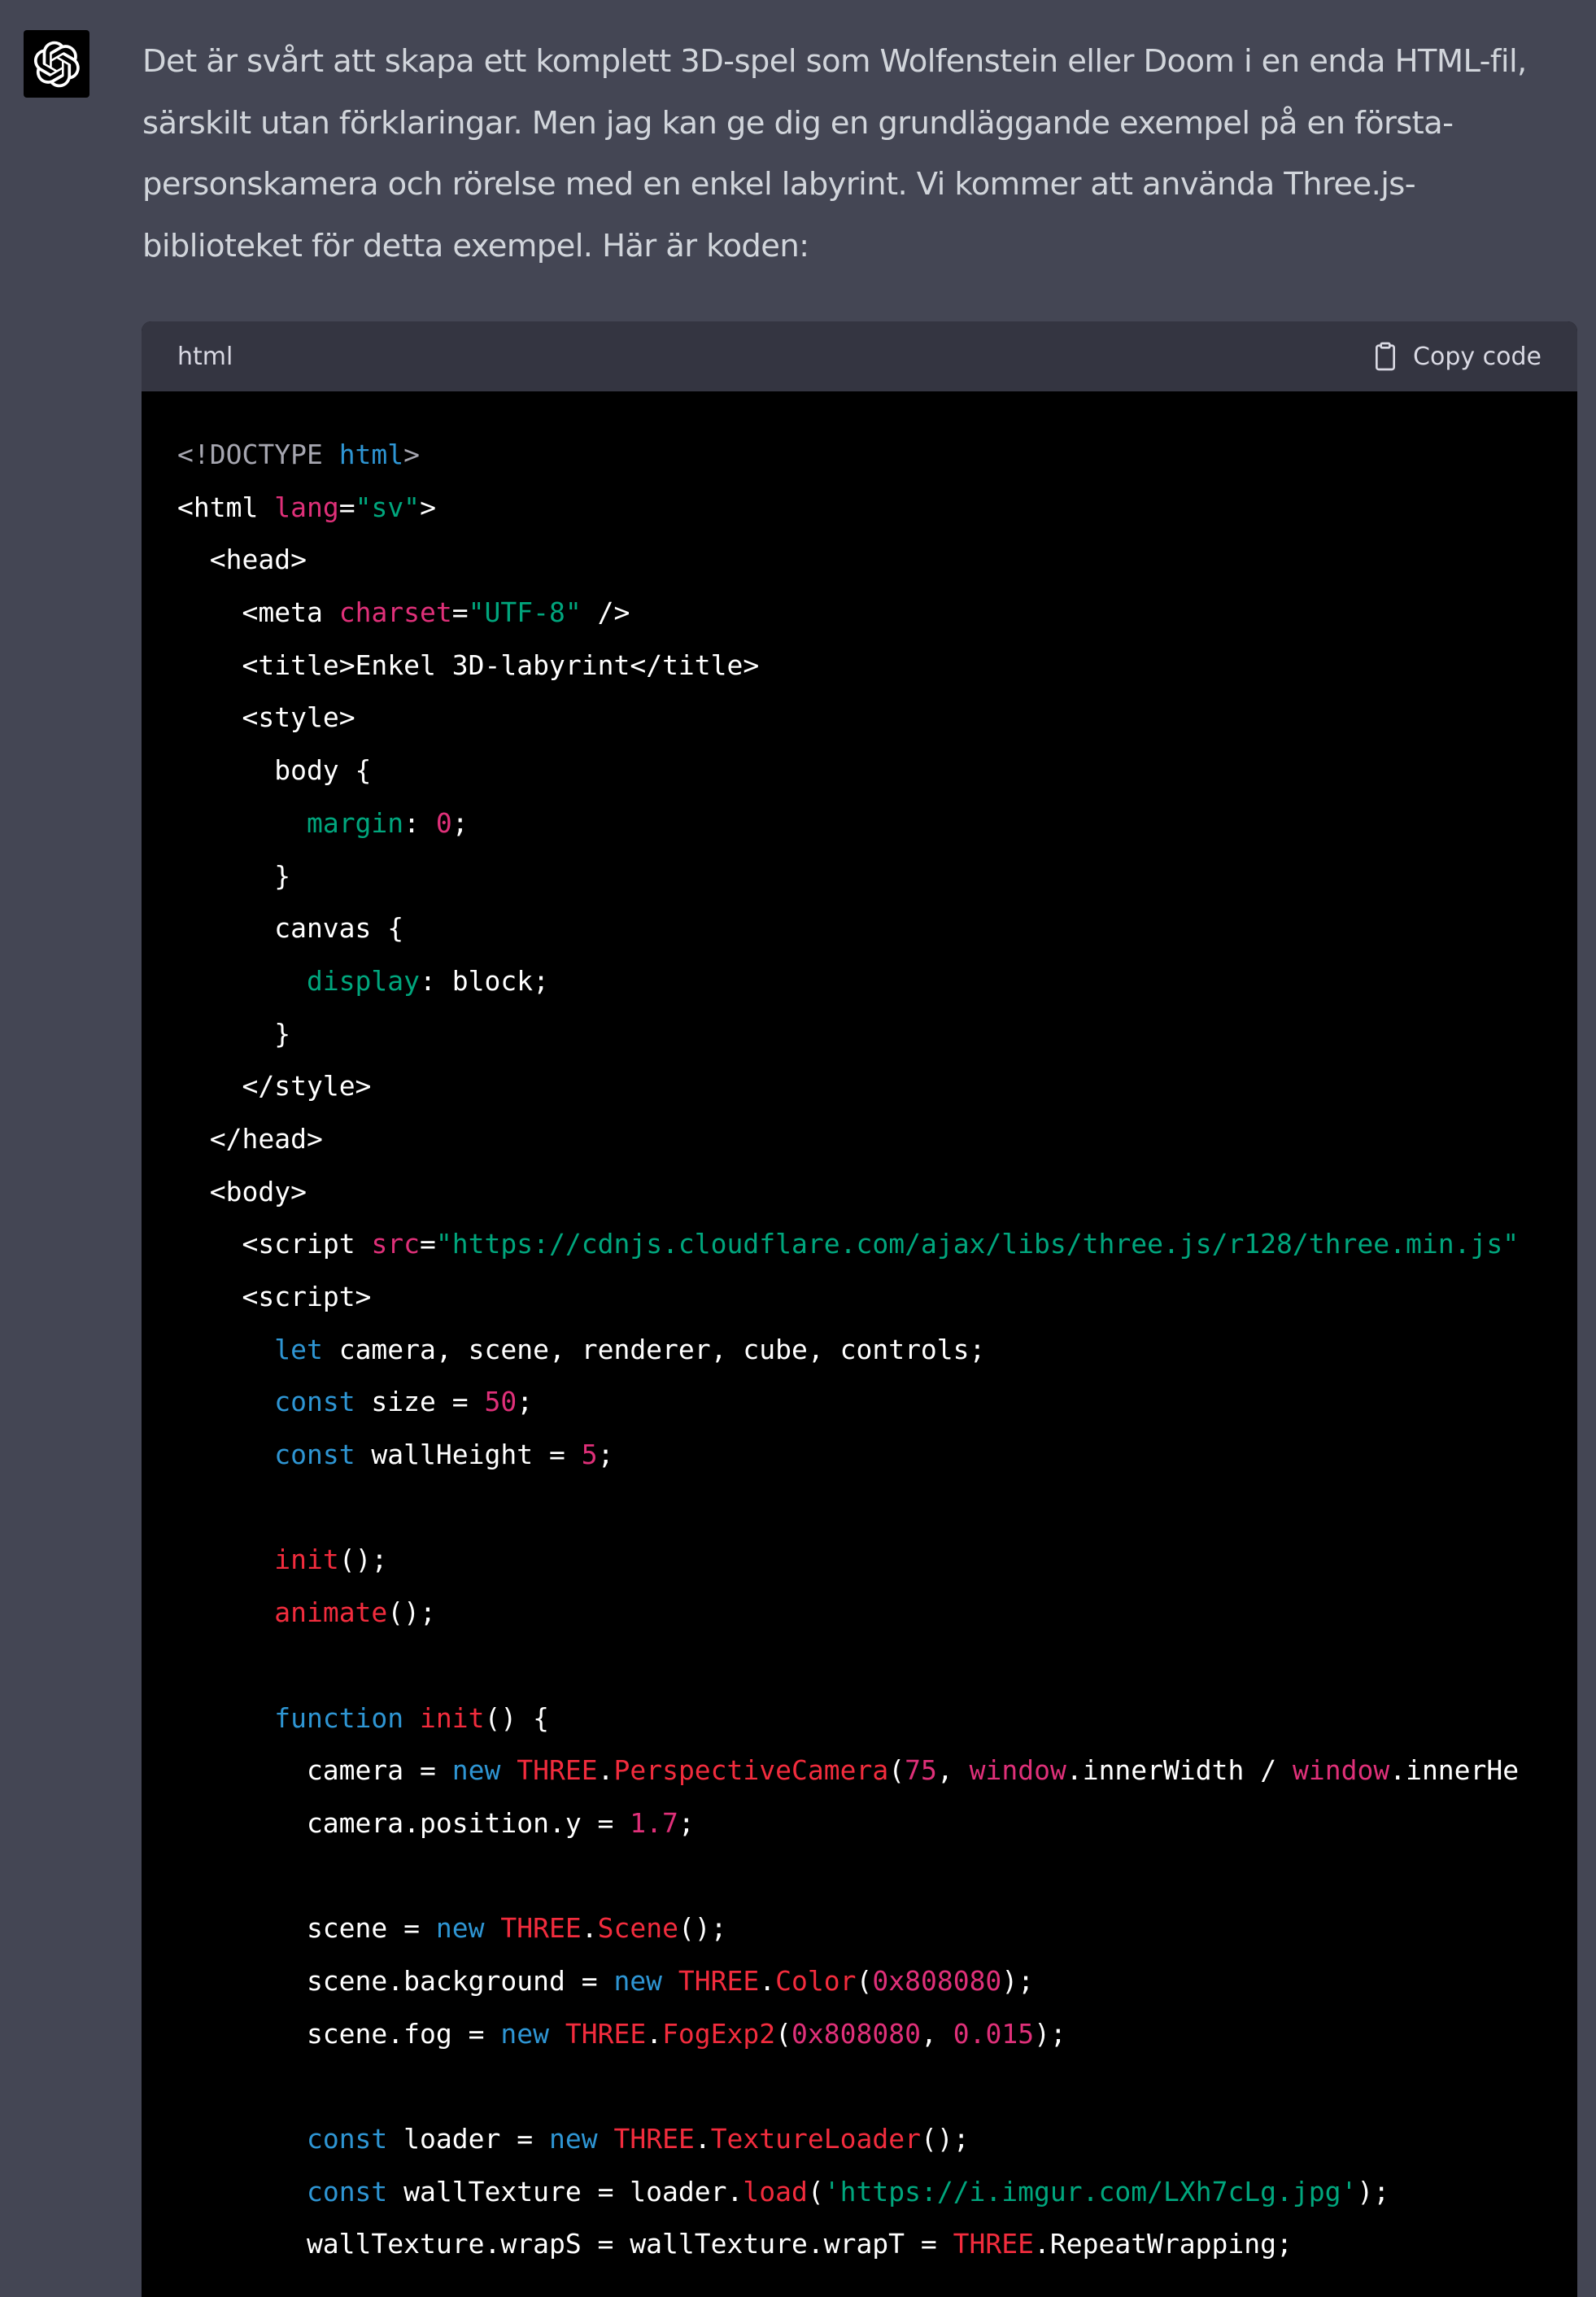 The image size is (1596, 2297). Describe the element at coordinates (994, 2034) in the screenshot. I see `code-token: 0.015` at that location.